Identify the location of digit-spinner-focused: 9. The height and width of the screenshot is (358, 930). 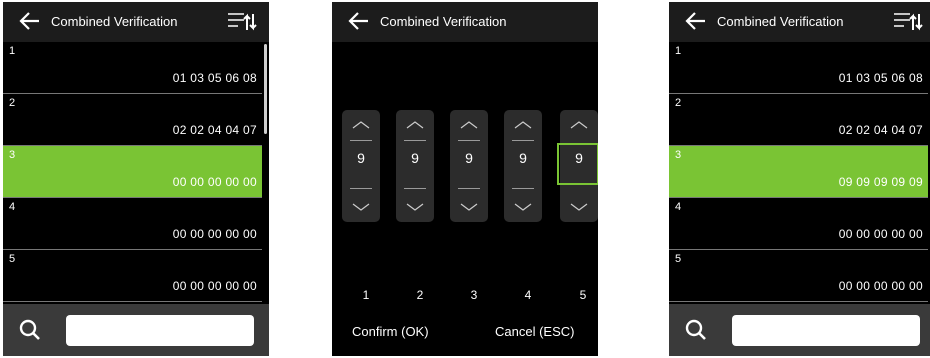
(577, 166).